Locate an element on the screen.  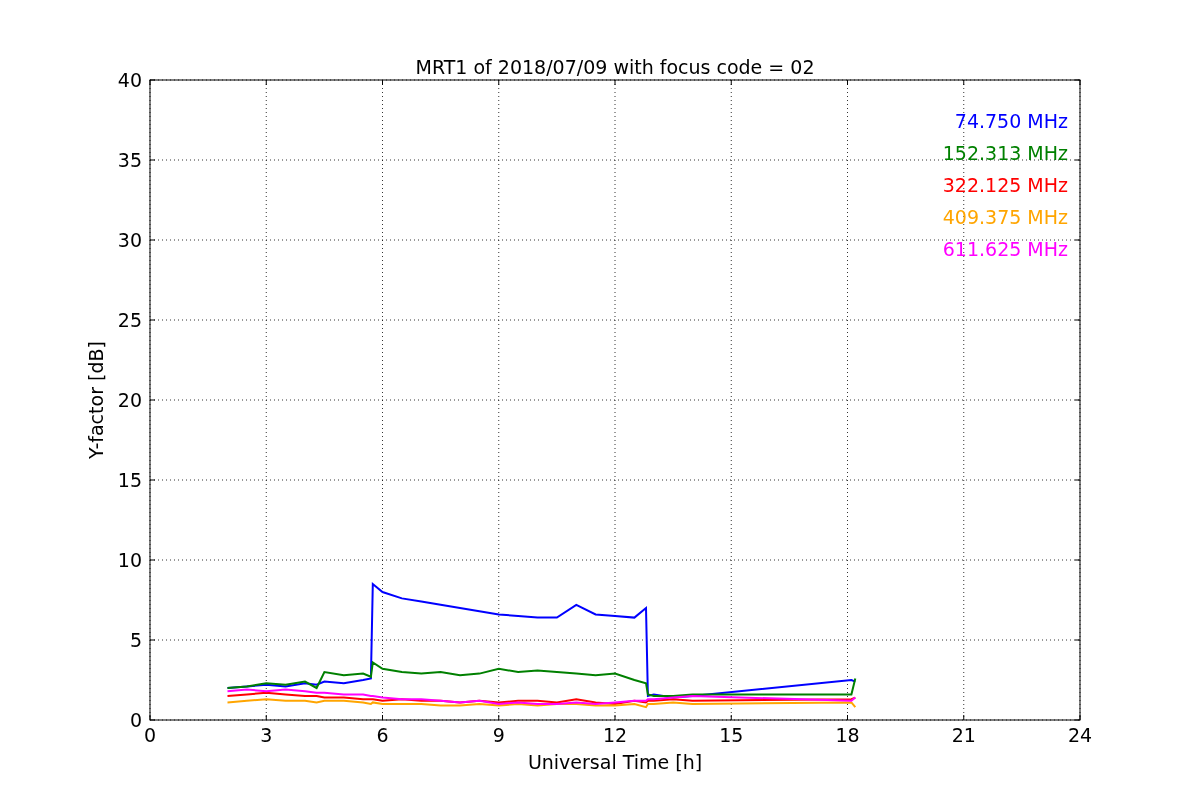
legend-label: 74.750 MHz is located at coordinates (1011, 121).